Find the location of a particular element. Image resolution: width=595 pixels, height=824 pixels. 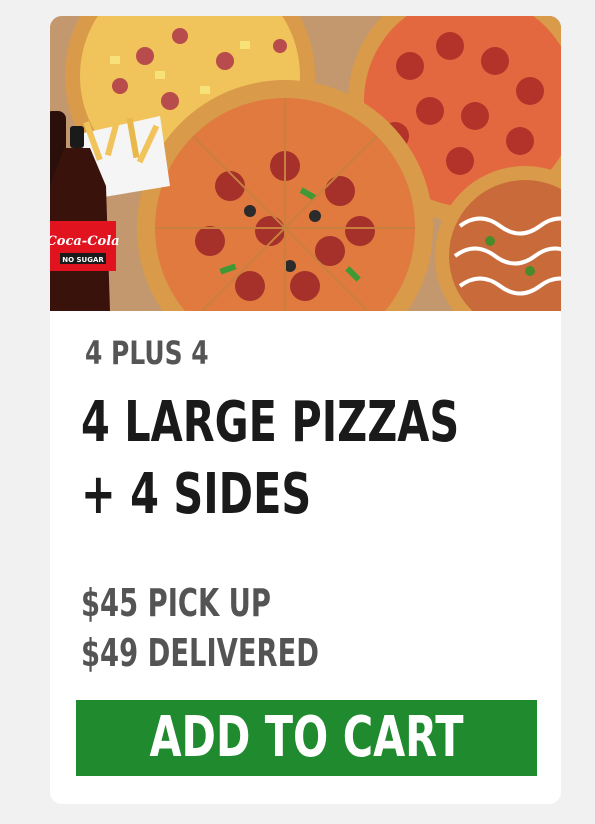

add-to-cart-label: ADD TO CART is located at coordinates (306, 737).